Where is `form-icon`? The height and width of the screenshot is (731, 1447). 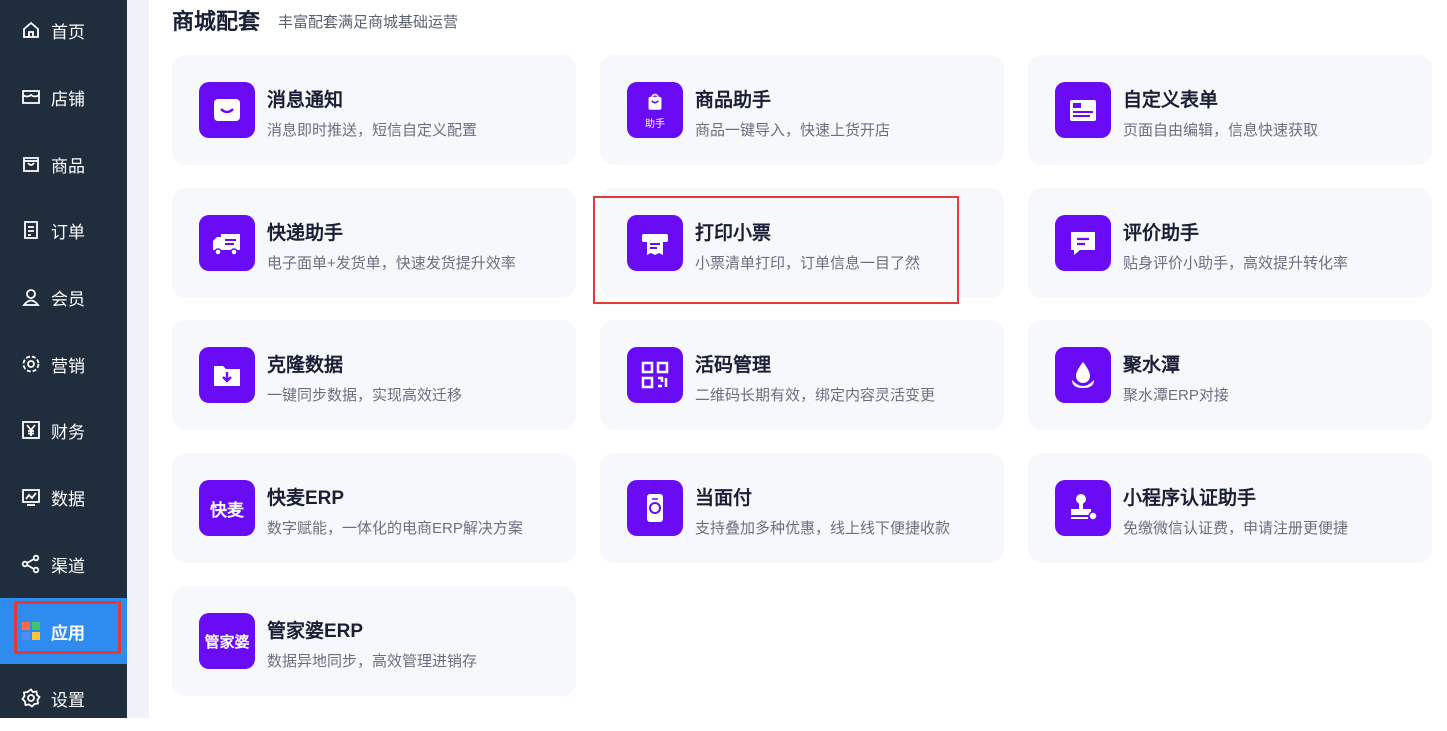
form-icon is located at coordinates (1083, 110).